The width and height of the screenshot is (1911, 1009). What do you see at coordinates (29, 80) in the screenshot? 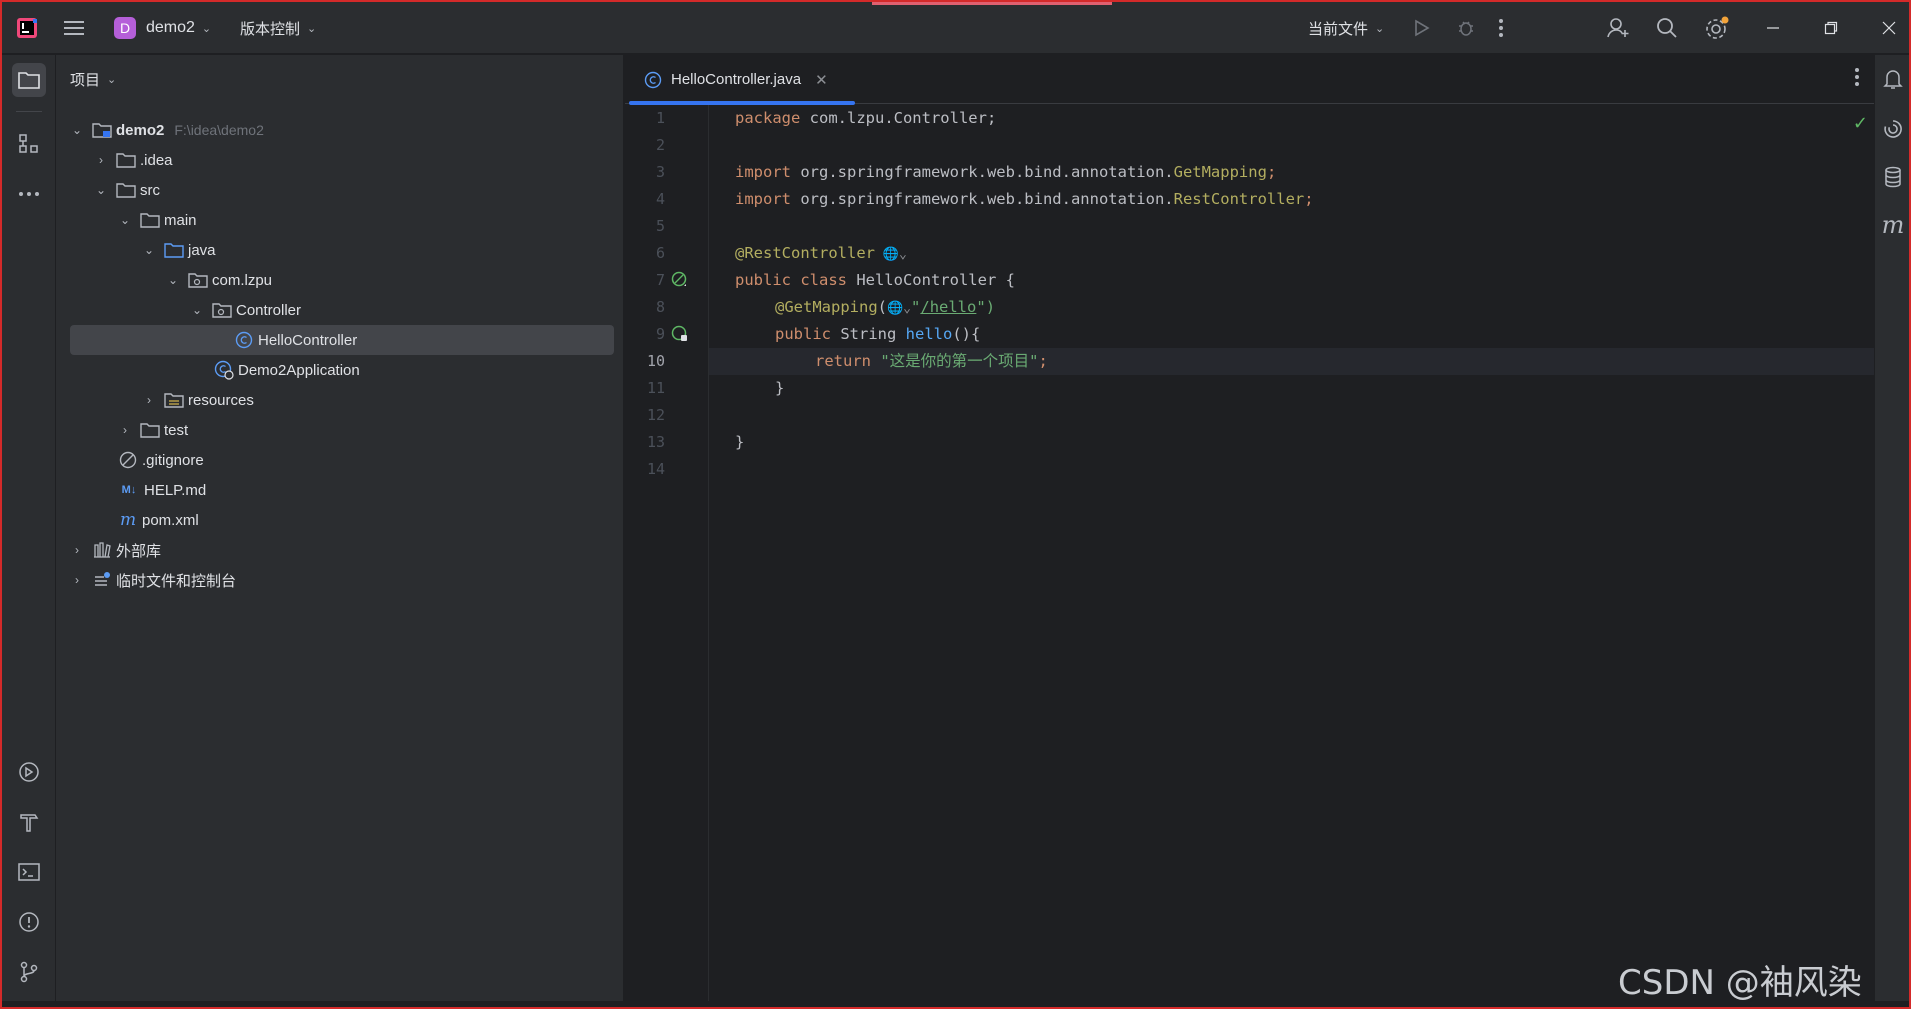
I see `project-tool-folder-icon` at bounding box center [29, 80].